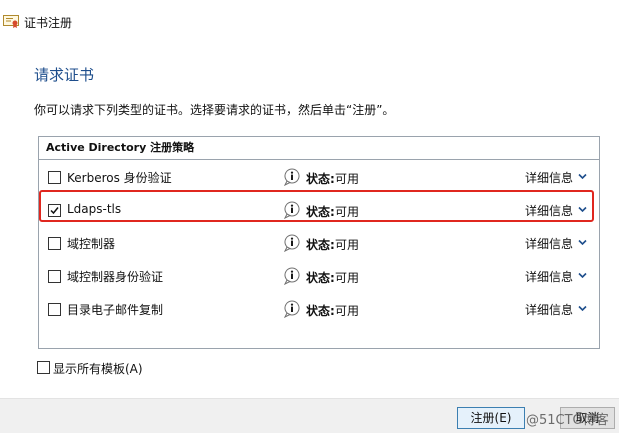  I want to click on policy-header: Active Directory 注册策略, so click(120, 147).